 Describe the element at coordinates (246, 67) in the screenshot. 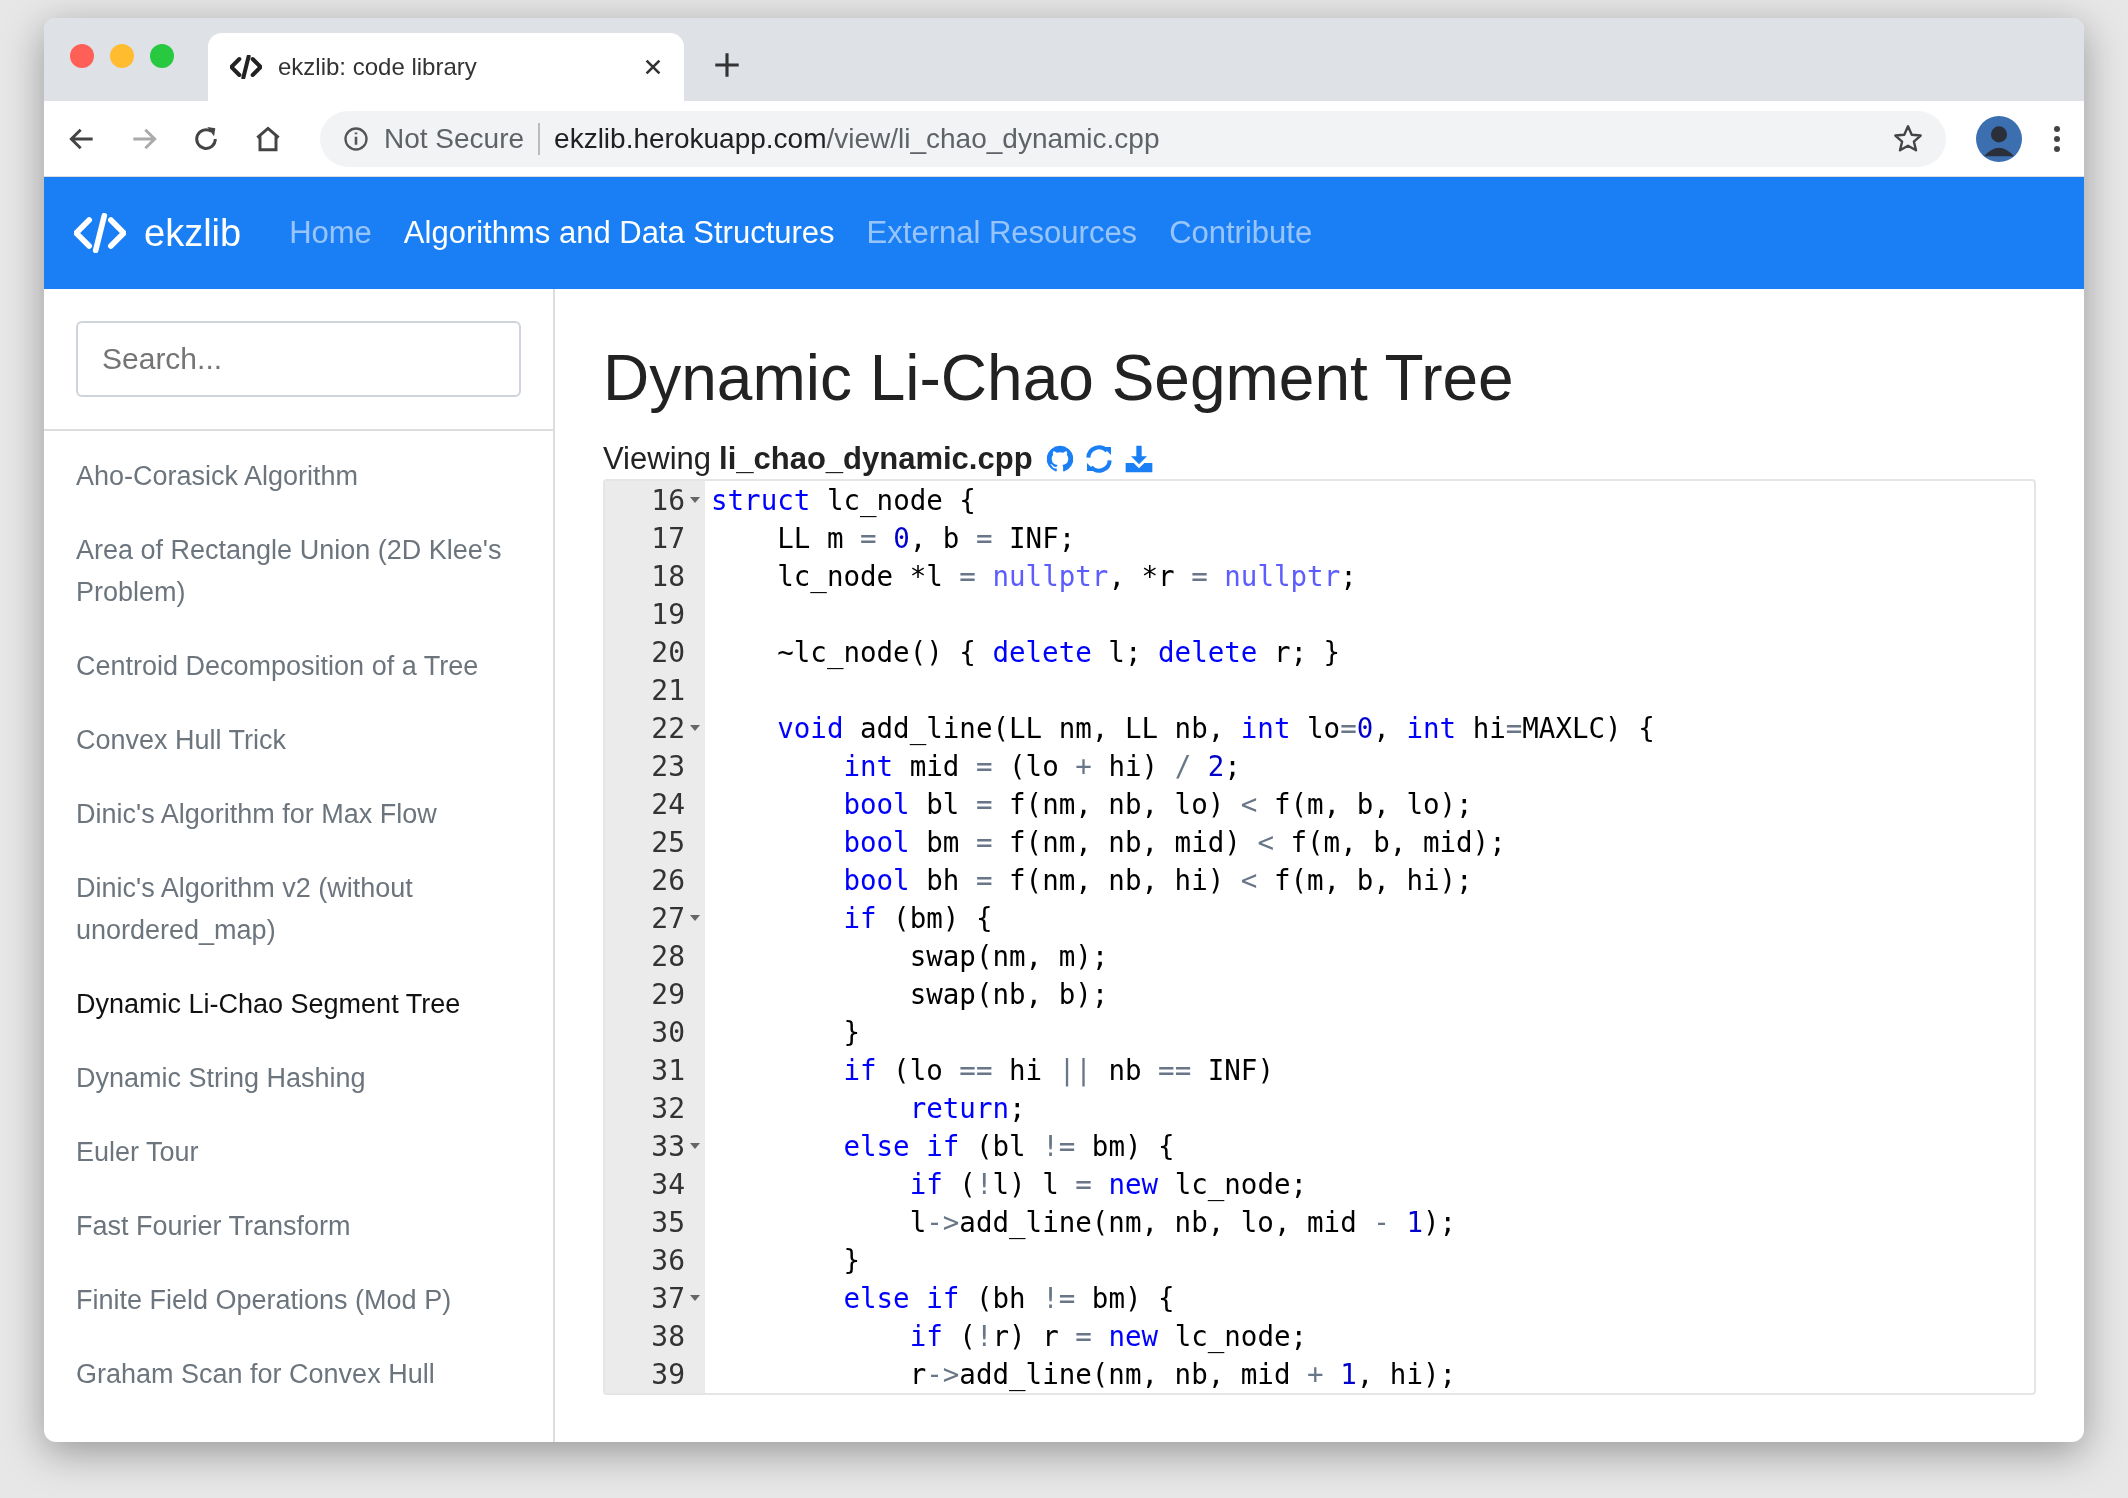

I see `code-icon` at that location.